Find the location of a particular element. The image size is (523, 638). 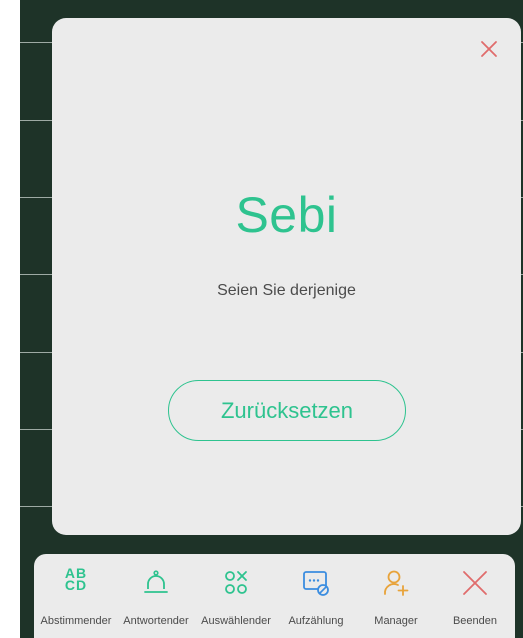

tool-antwortender: Antwortender is located at coordinates (156, 596).